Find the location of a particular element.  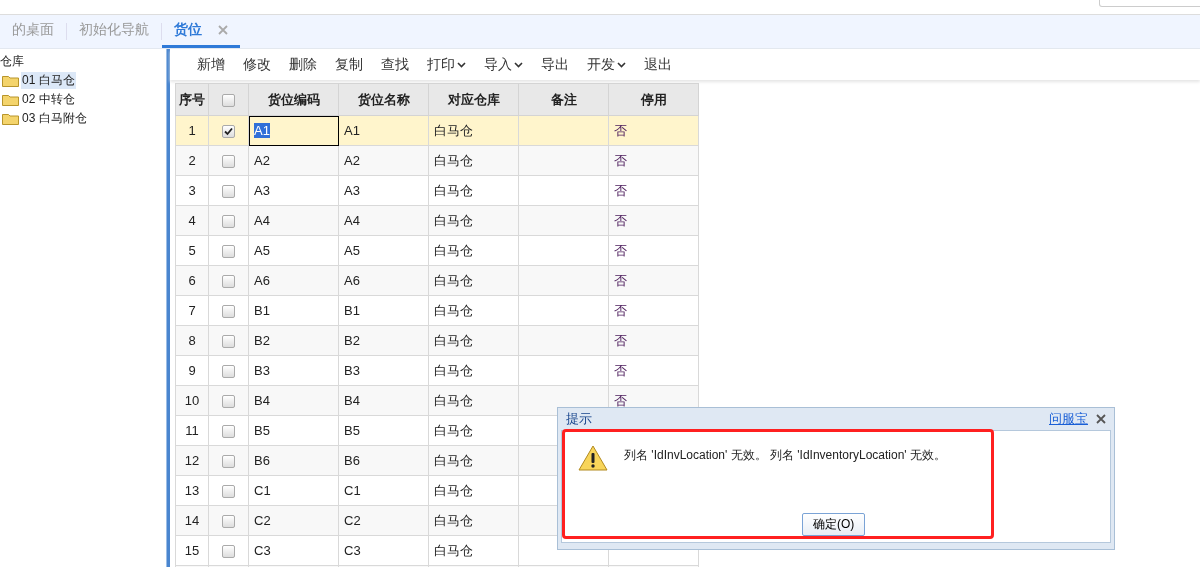

table-row: 7 B1 B1 白马仓 否 is located at coordinates (437, 310).